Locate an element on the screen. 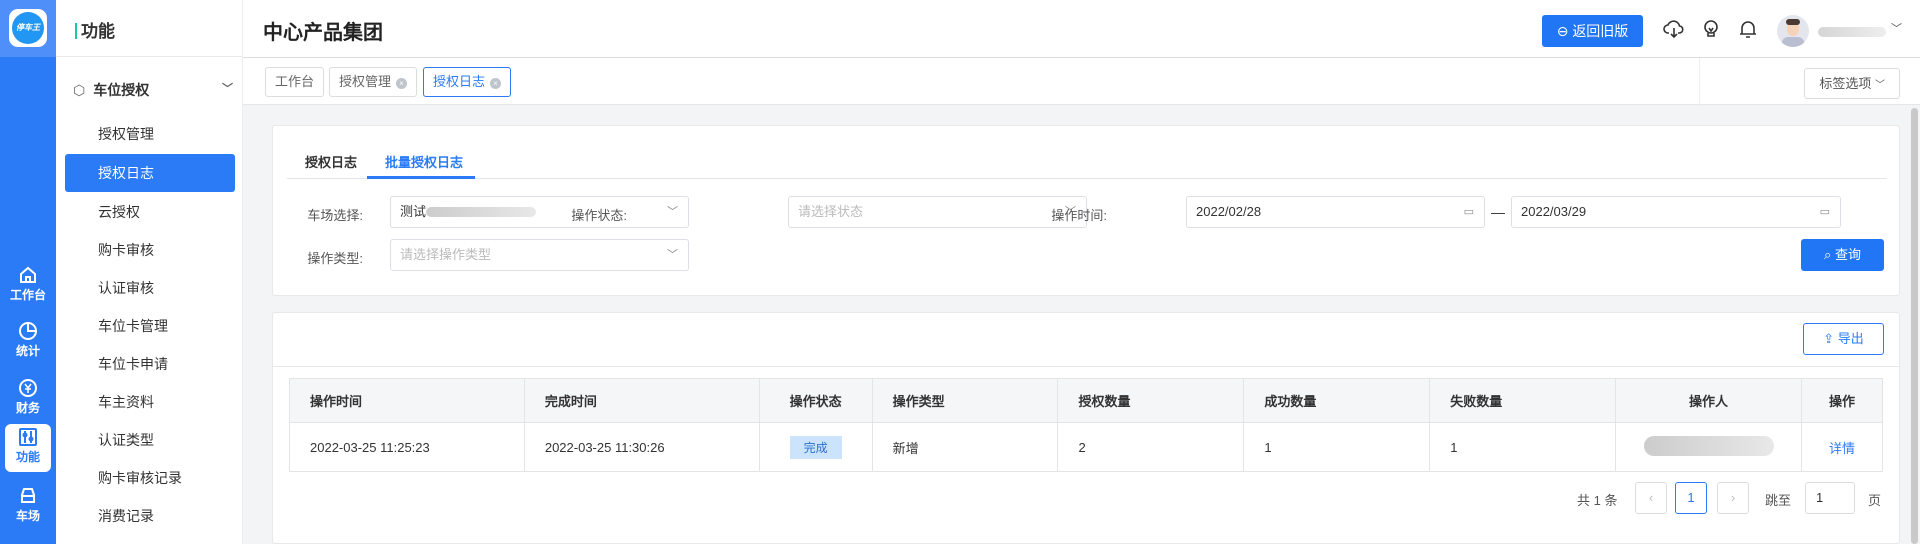  date-to-input: 2022/03/29 ▭ is located at coordinates (1676, 212).